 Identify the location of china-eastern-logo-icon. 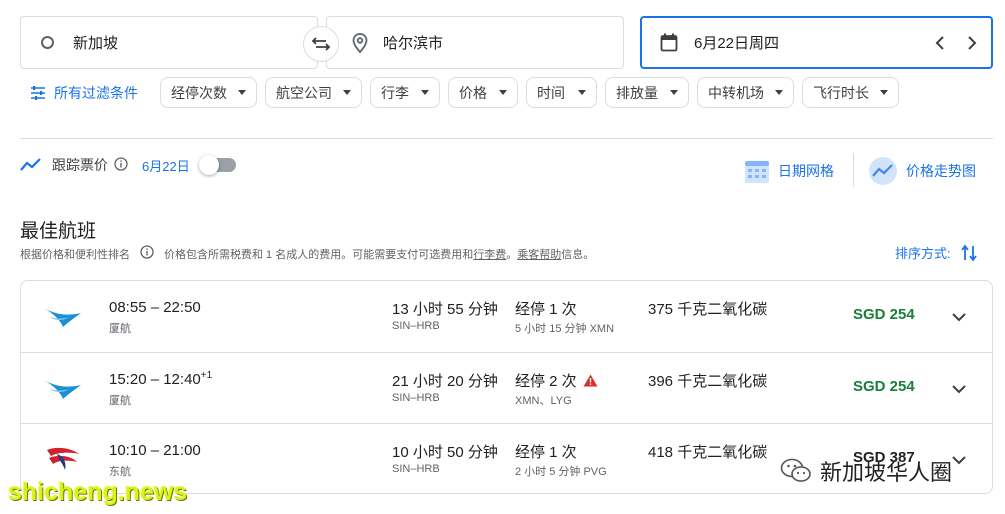
(63, 459).